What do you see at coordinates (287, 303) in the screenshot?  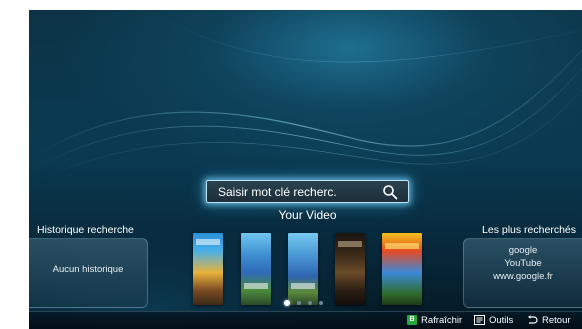 I see `page-dot-active` at bounding box center [287, 303].